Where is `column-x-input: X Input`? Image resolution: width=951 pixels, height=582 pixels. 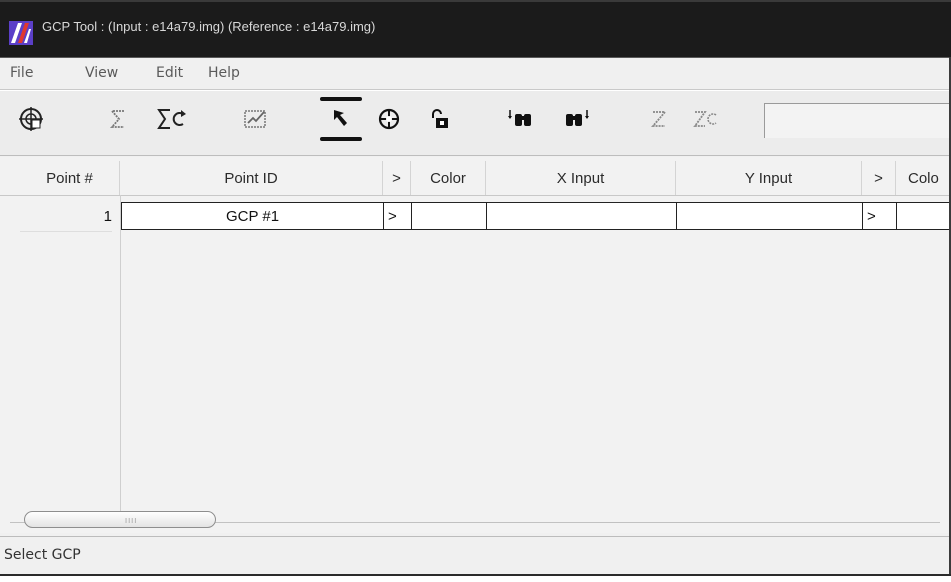
column-x-input: X Input is located at coordinates (581, 178).